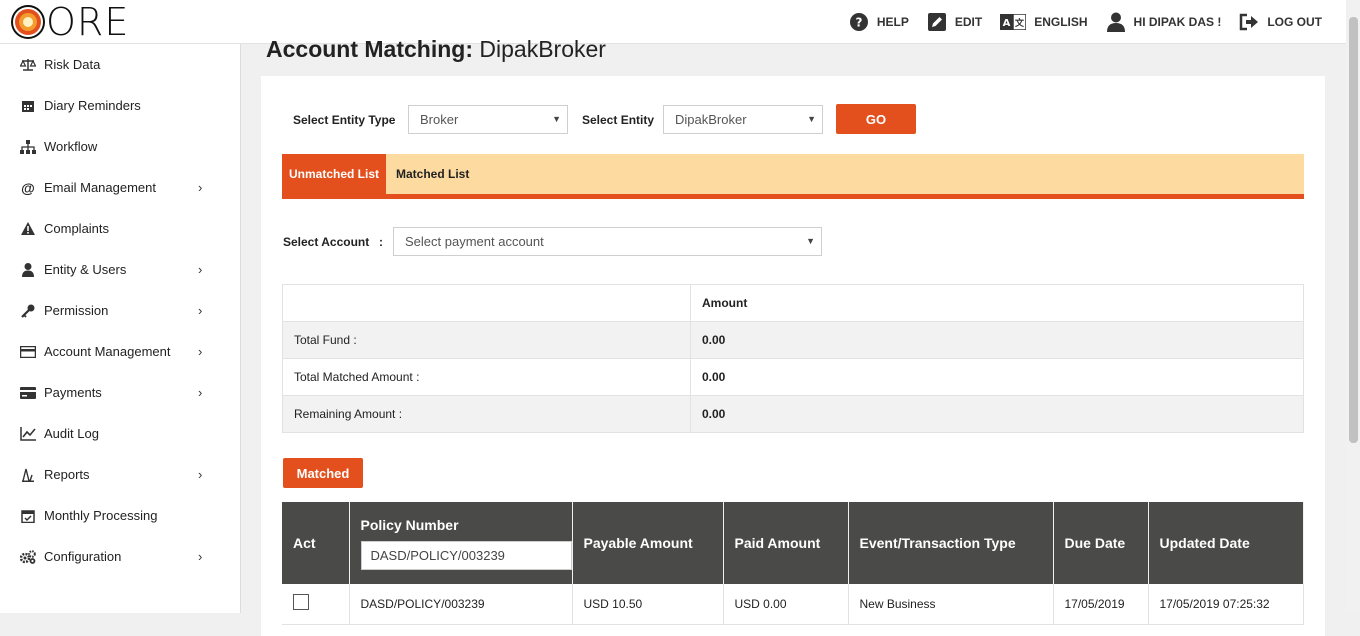  Describe the element at coordinates (120, 392) in the screenshot. I see `sidebar-item-payments: Payments ›` at that location.